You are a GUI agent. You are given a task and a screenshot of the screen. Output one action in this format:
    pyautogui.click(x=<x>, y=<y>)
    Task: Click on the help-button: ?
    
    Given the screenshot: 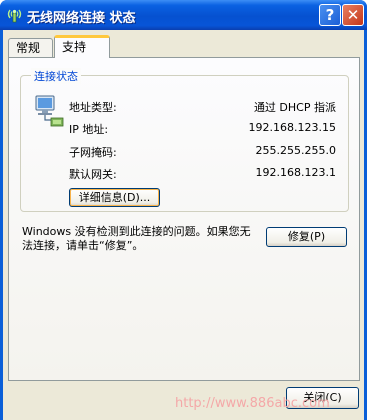 What is the action you would take?
    pyautogui.click(x=330, y=15)
    